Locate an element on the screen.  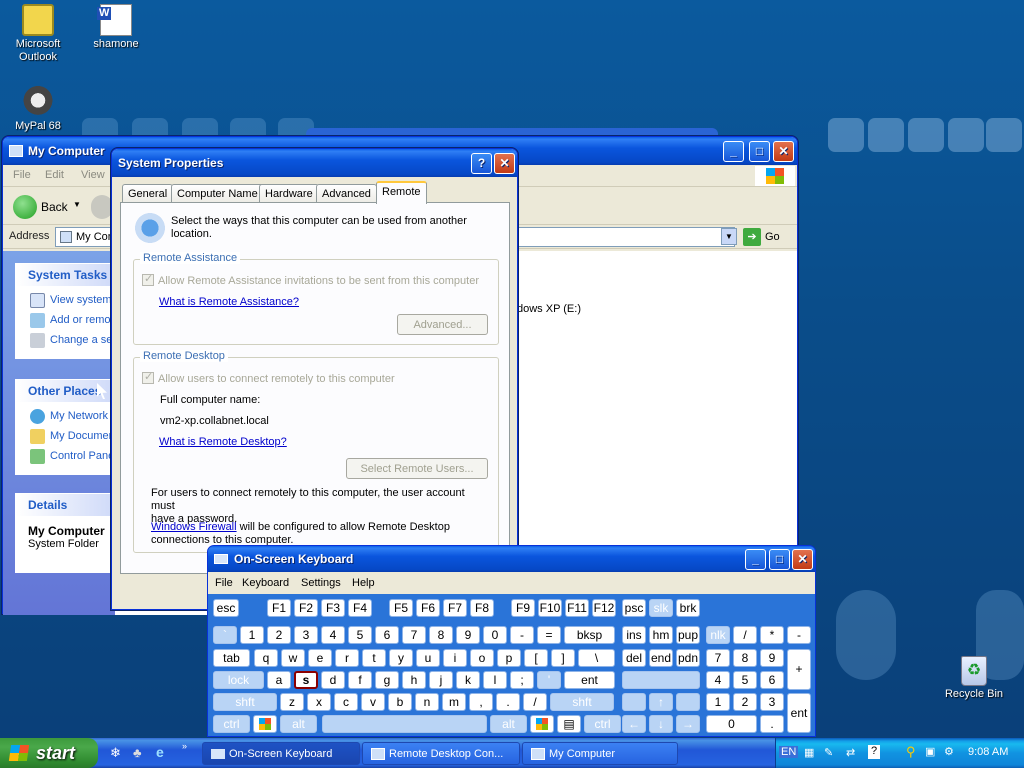
address-dropdown-icon: ▼ is located at coordinates (729, 236).